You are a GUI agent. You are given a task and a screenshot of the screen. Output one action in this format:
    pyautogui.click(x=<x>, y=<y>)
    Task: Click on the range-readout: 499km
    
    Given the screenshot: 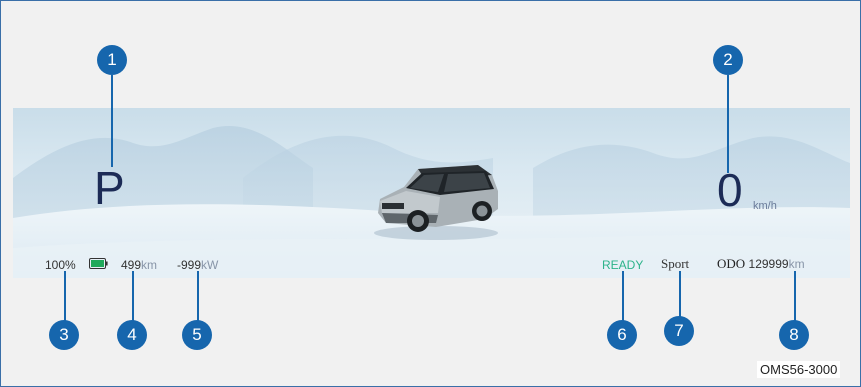 What is the action you would take?
    pyautogui.click(x=139, y=265)
    